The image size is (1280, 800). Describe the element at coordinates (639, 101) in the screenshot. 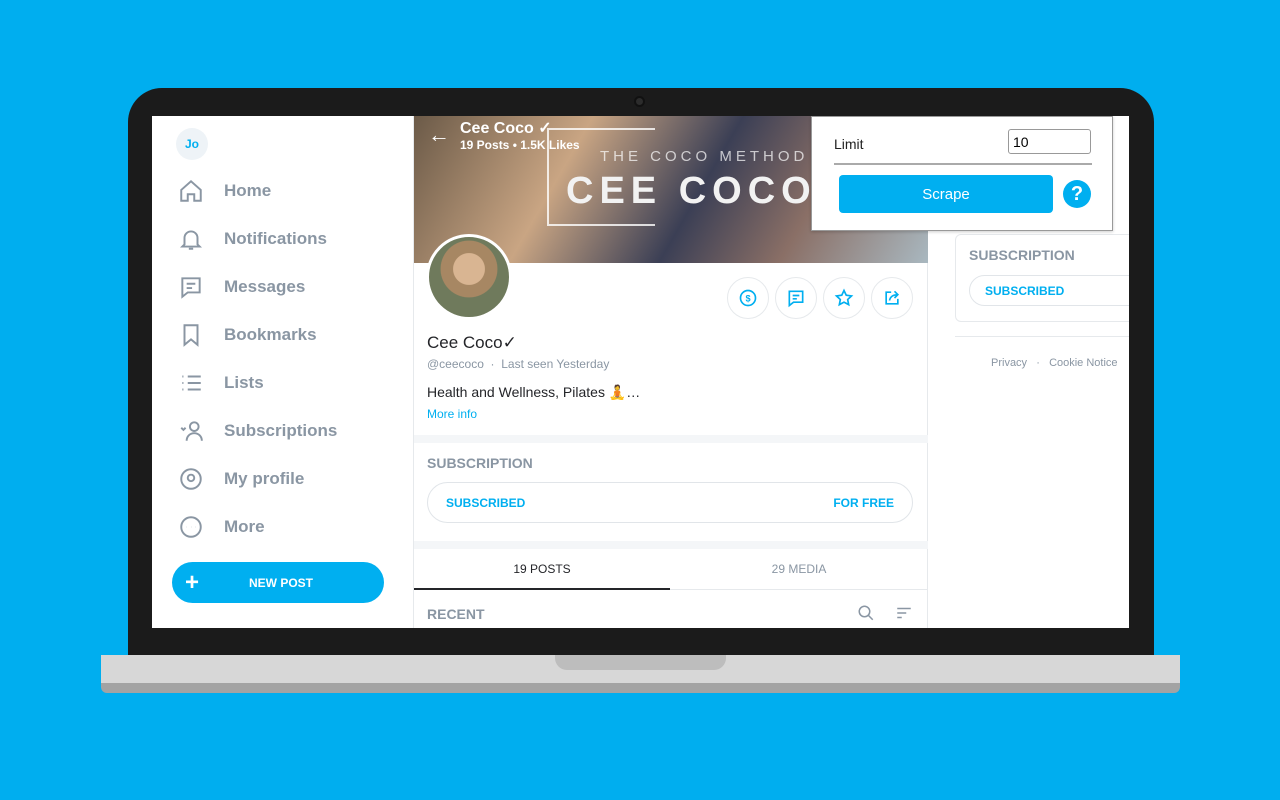

I see `camera` at that location.